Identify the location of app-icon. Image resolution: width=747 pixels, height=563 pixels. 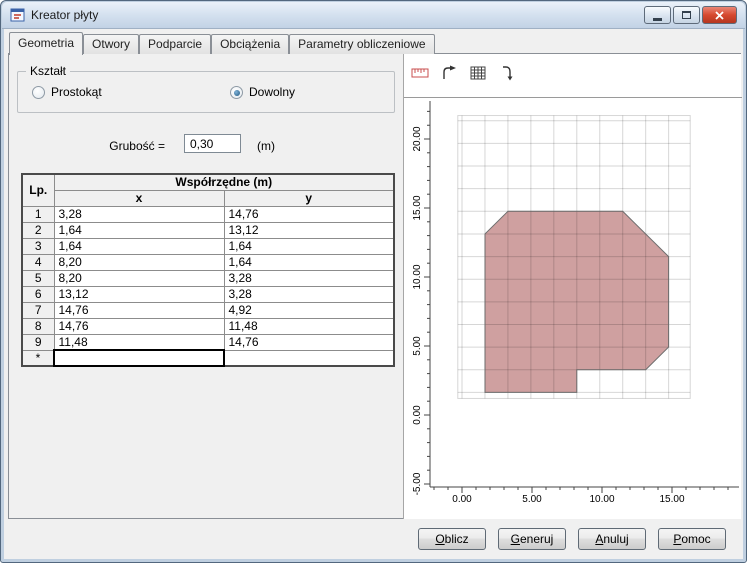
(18, 15).